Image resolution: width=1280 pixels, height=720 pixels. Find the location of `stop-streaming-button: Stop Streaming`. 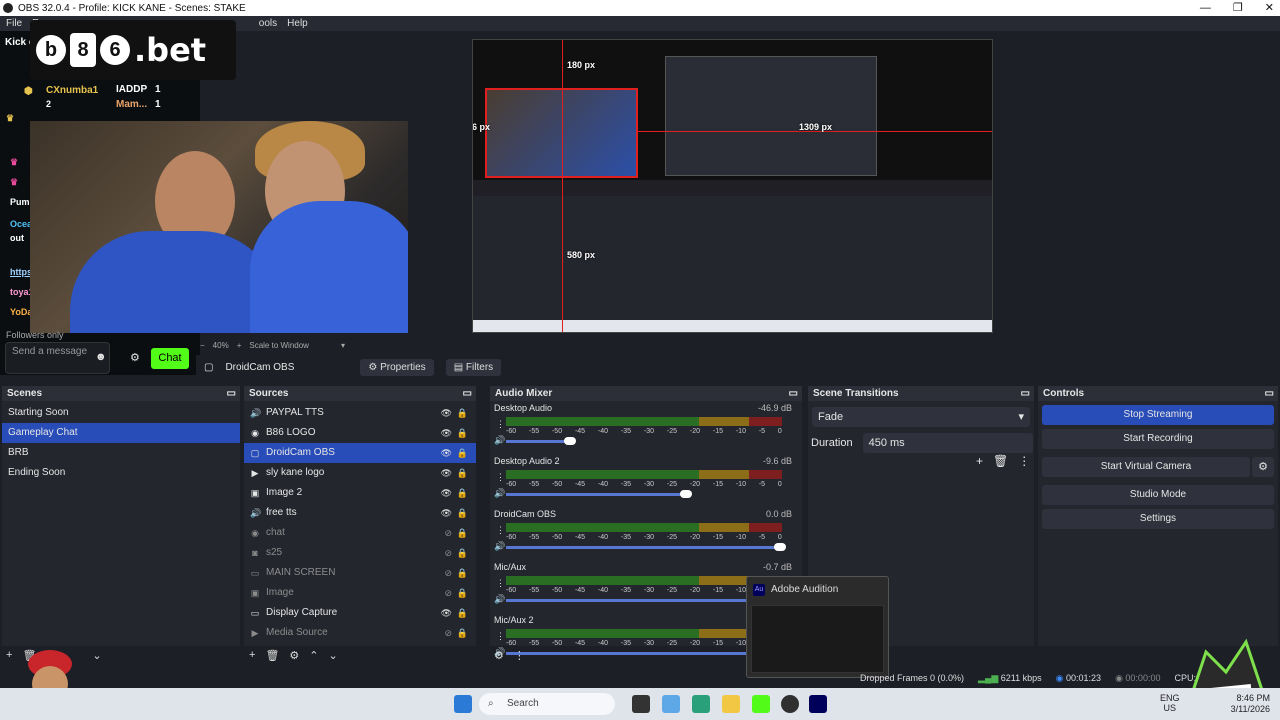

stop-streaming-button: Stop Streaming is located at coordinates (1158, 415).